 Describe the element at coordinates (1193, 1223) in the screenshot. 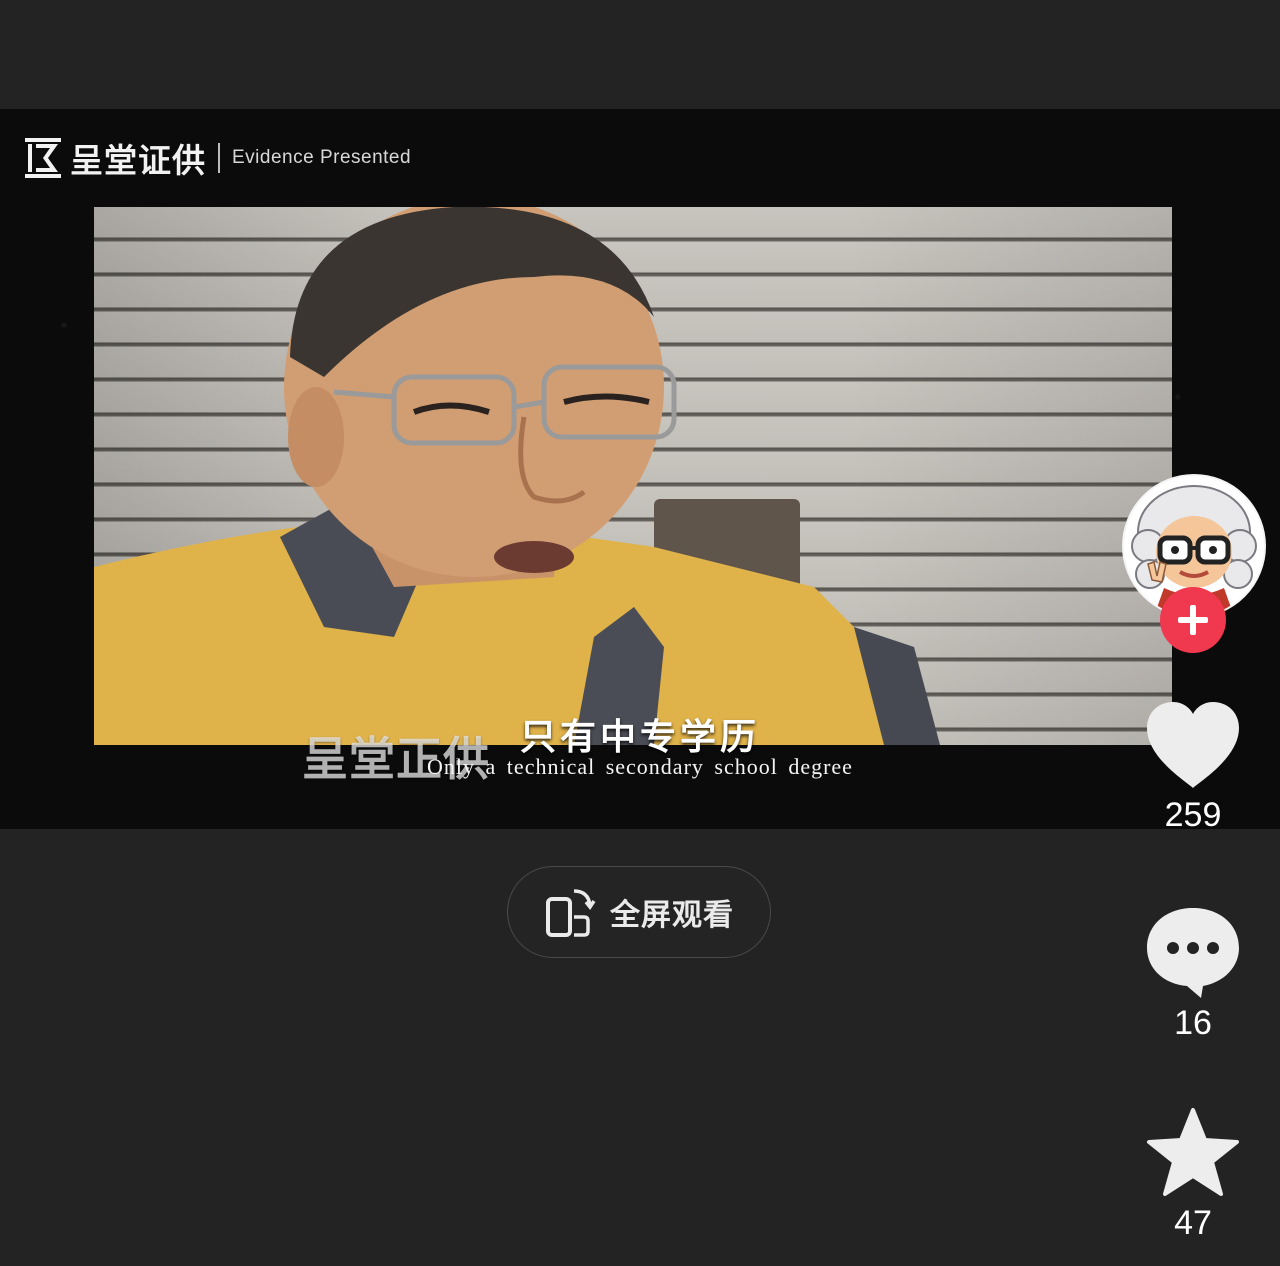

I see `favorite-count: 47` at that location.